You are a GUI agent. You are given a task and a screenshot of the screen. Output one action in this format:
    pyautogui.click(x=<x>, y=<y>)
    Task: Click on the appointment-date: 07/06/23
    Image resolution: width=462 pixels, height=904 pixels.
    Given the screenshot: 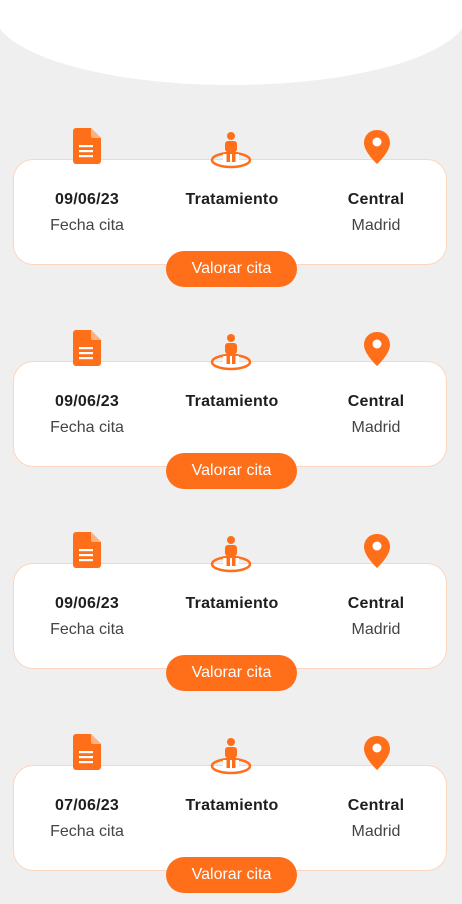 What is the action you would take?
    pyautogui.click(x=87, y=805)
    